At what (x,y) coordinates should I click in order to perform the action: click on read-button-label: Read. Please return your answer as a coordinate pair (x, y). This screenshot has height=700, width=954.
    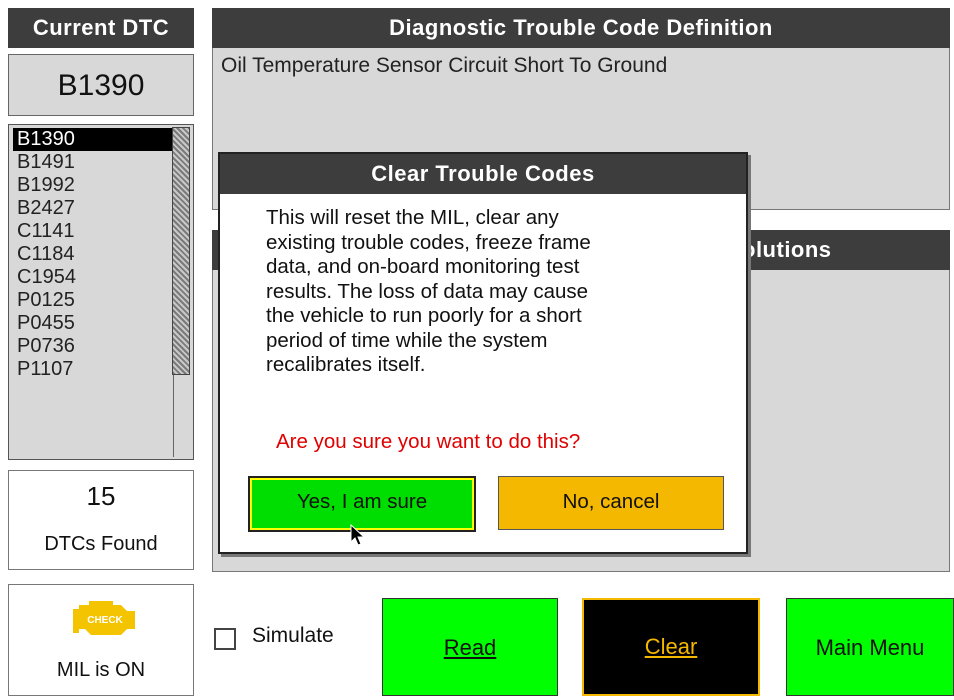
    Looking at the image, I should click on (470, 647).